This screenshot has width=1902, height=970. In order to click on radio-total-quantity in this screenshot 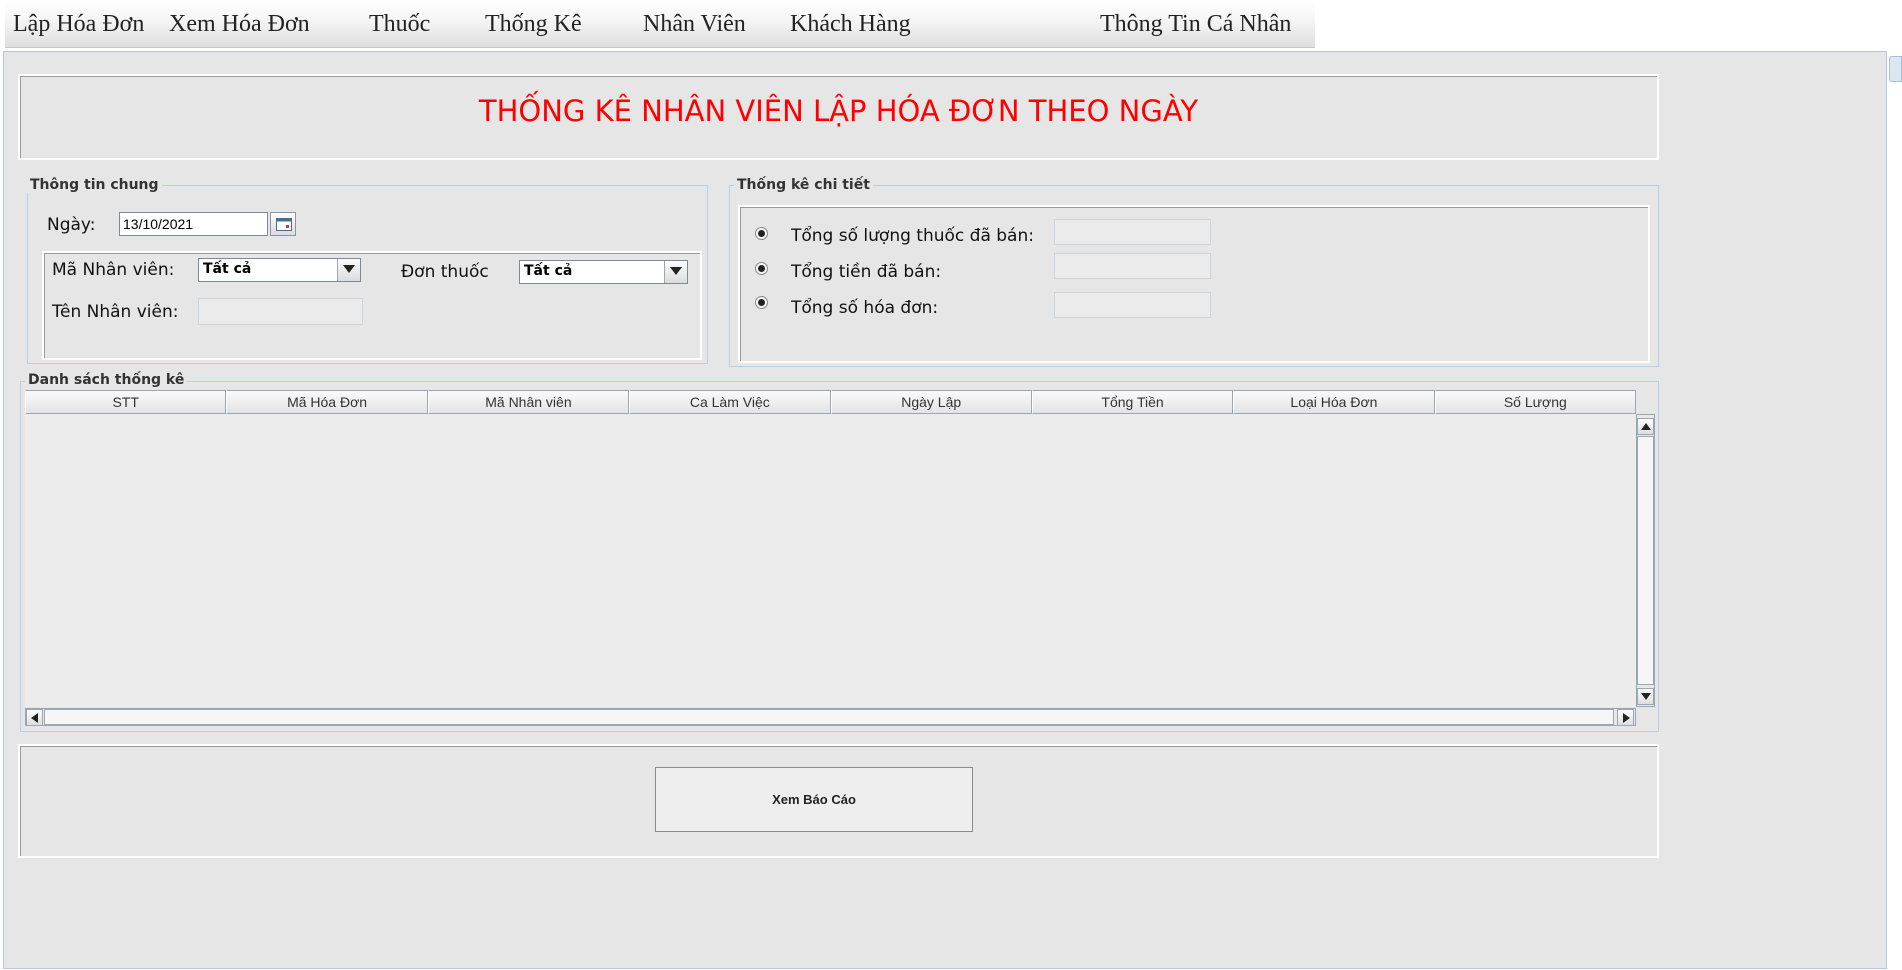, I will do `click(761, 233)`.